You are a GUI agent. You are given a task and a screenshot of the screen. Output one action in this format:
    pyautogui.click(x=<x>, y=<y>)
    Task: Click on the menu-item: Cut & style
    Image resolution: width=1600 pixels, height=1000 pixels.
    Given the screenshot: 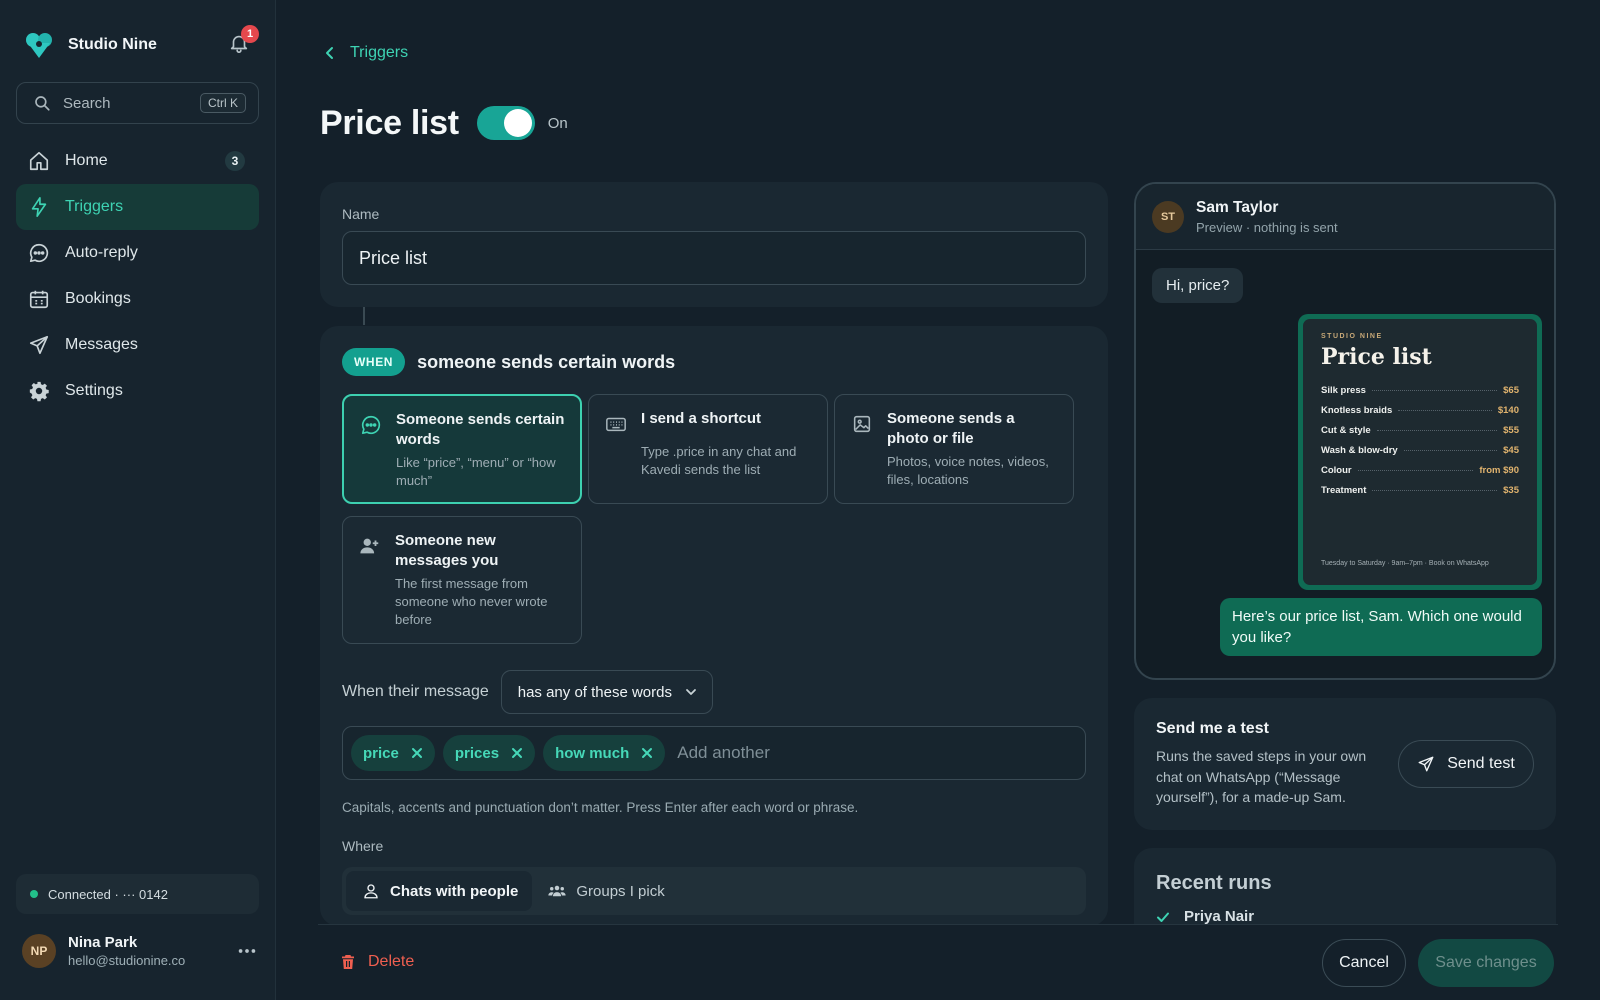 What is the action you would take?
    pyautogui.click(x=1346, y=430)
    